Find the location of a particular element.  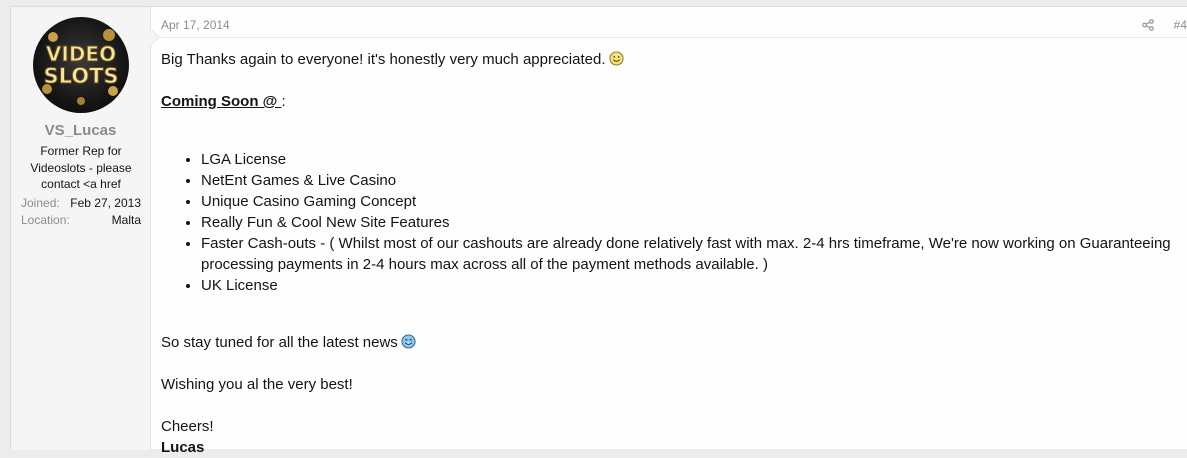

cheers-line: Cheers! is located at coordinates (187, 426).